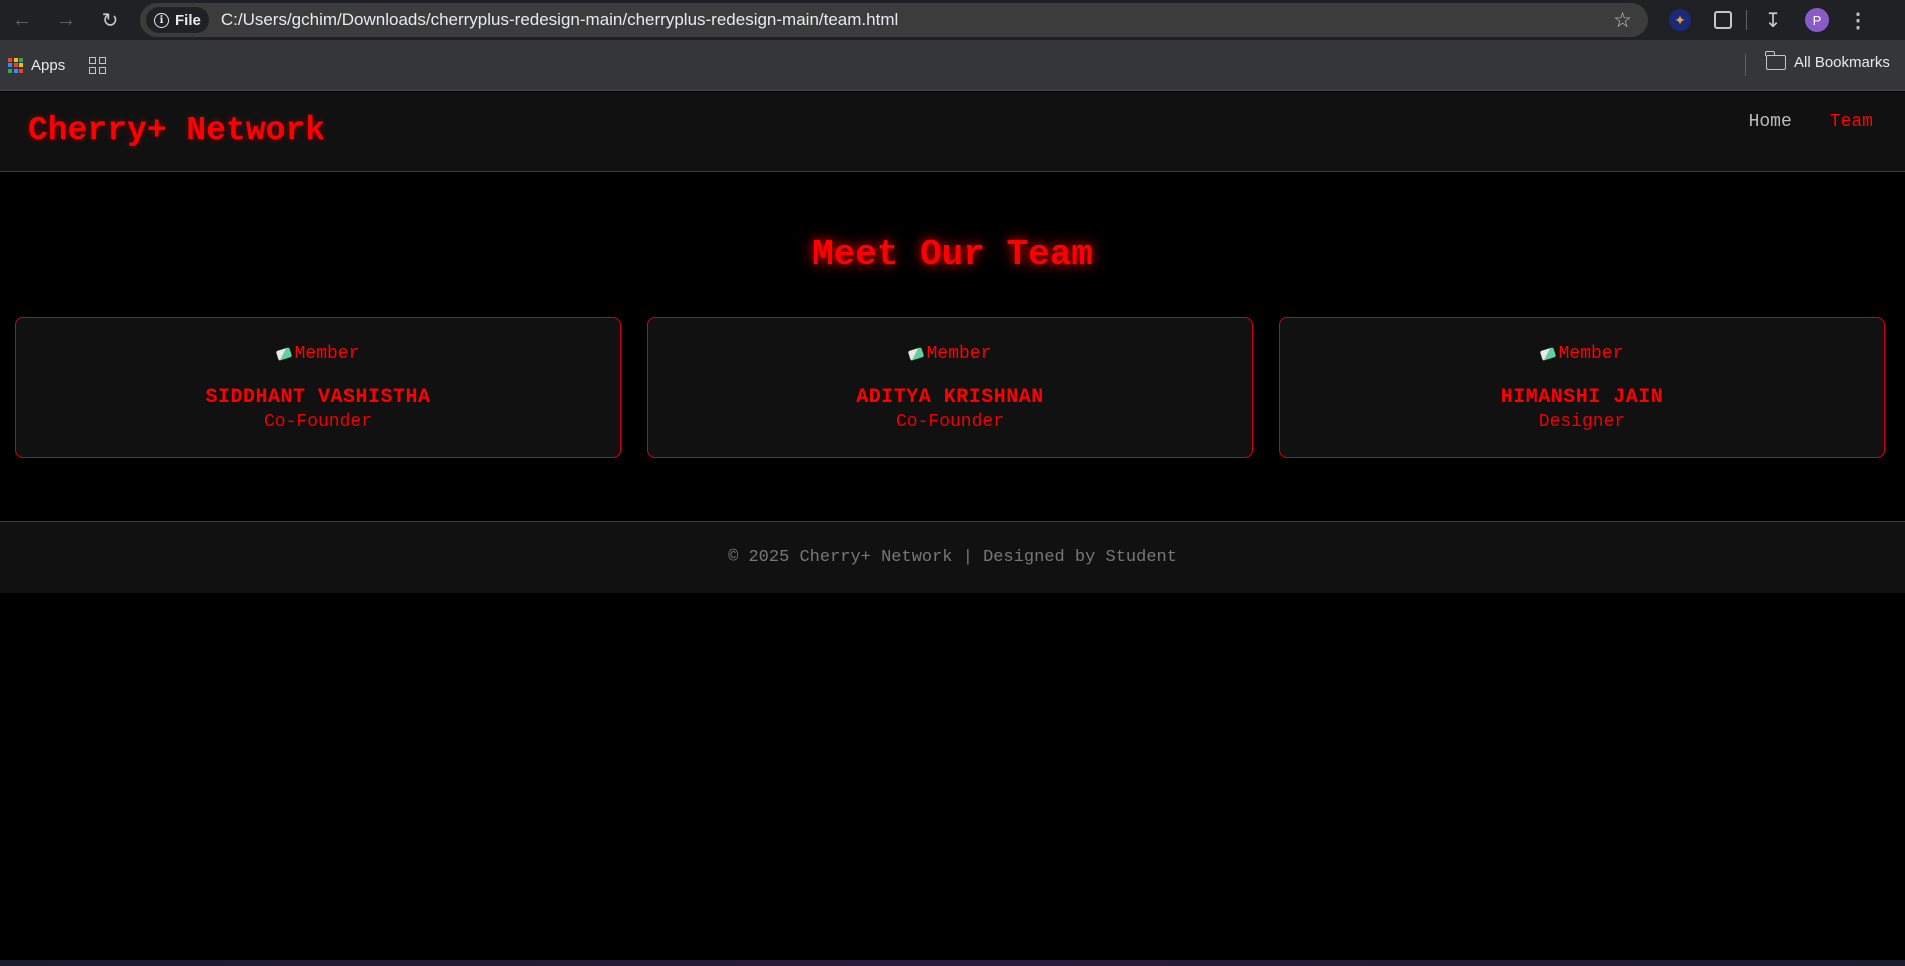 Image resolution: width=1905 pixels, height=966 pixels. I want to click on kebab-menu-icon: ⋮, so click(1858, 20).